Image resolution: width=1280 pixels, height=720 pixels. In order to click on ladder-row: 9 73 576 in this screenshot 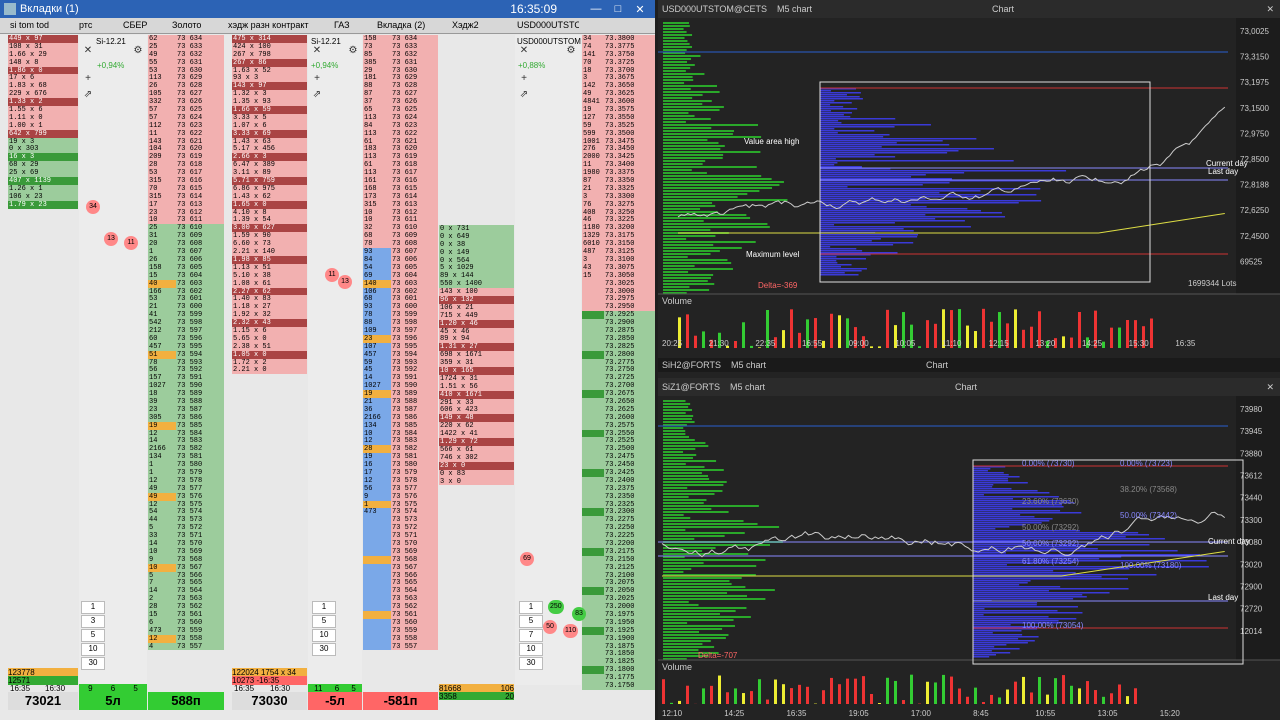, I will do `click(400, 496)`.